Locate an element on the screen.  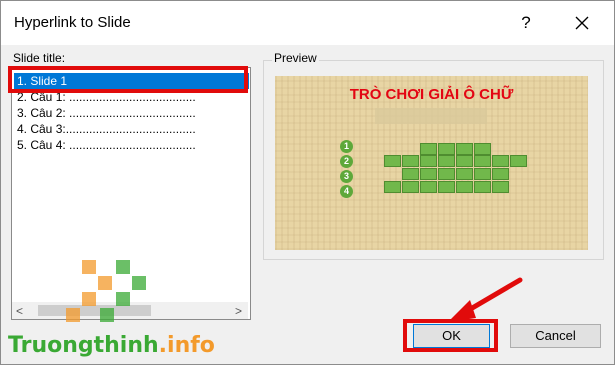
dialog-title: Hyperlink to Slide is located at coordinates (72, 22).